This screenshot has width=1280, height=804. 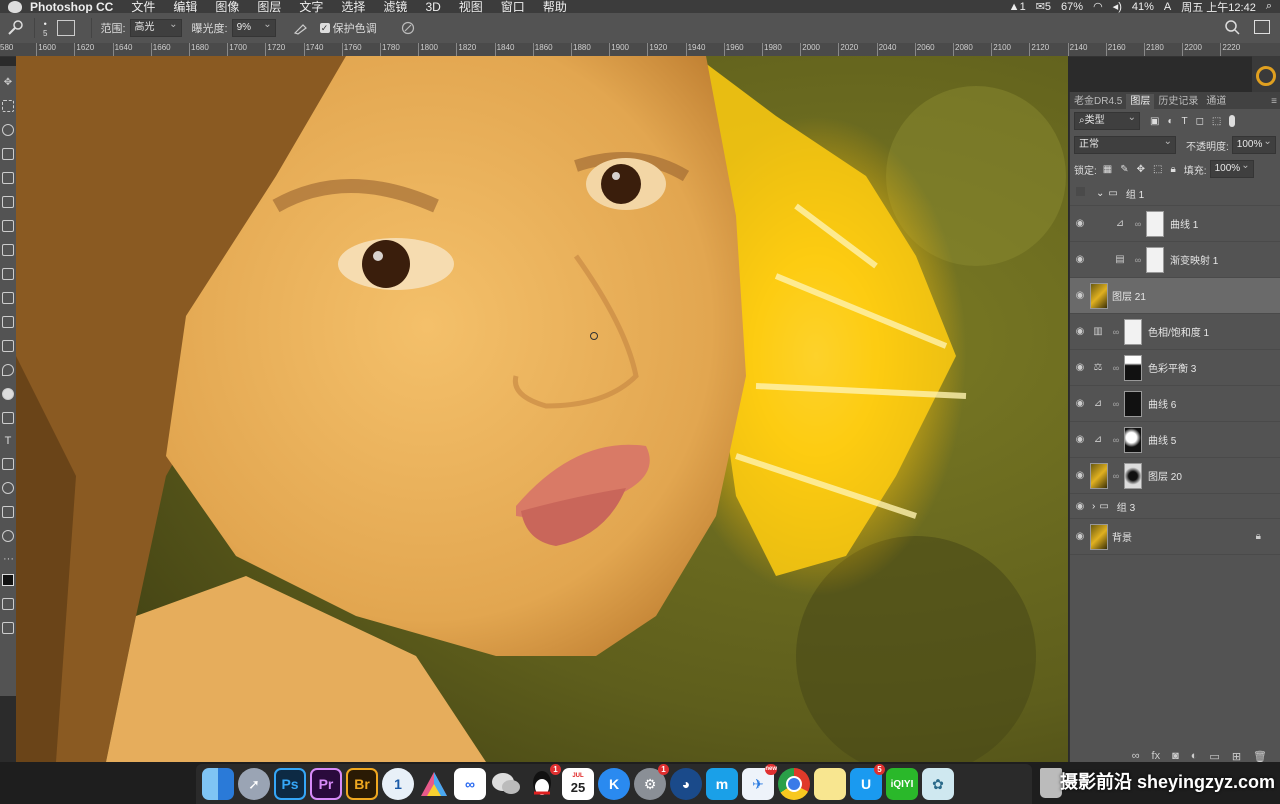 What do you see at coordinates (1253, 144) in the screenshot?
I see `opacity-input: 100%` at bounding box center [1253, 144].